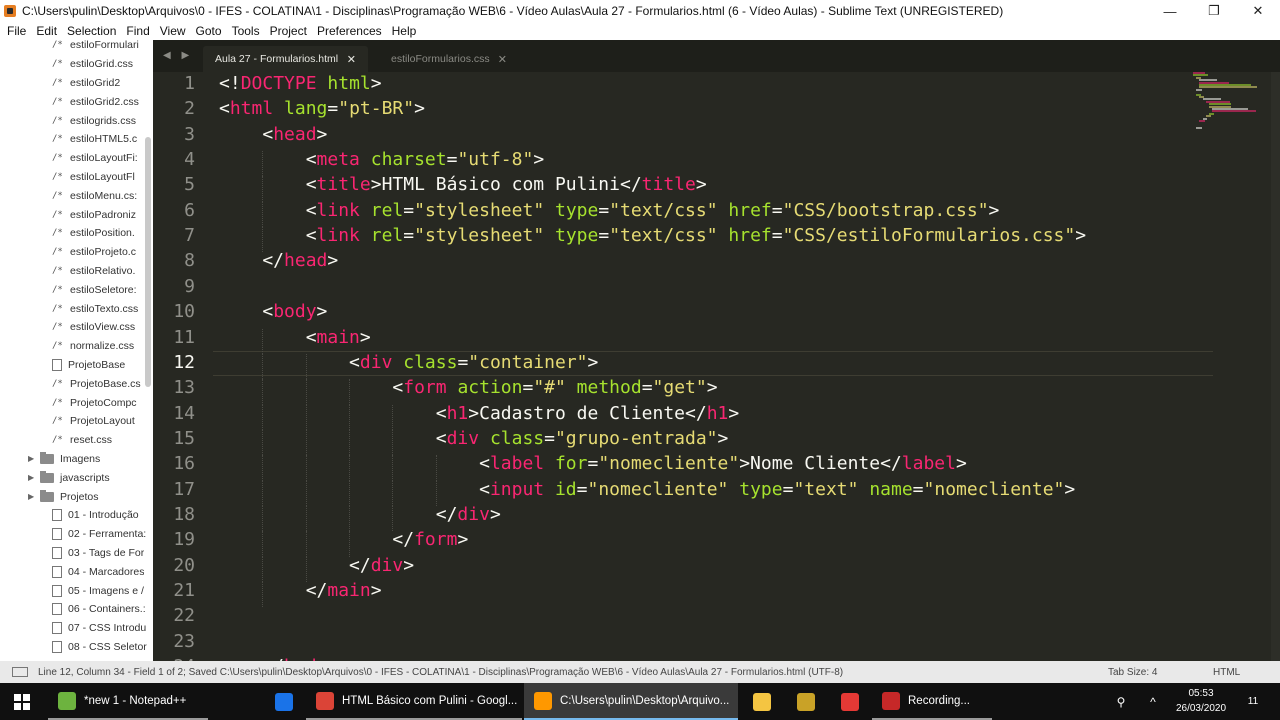 The height and width of the screenshot is (720, 1280). Describe the element at coordinates (128, 701) in the screenshot. I see `taskbar-app-notepadpp: *new 1 - Notepad++` at that location.